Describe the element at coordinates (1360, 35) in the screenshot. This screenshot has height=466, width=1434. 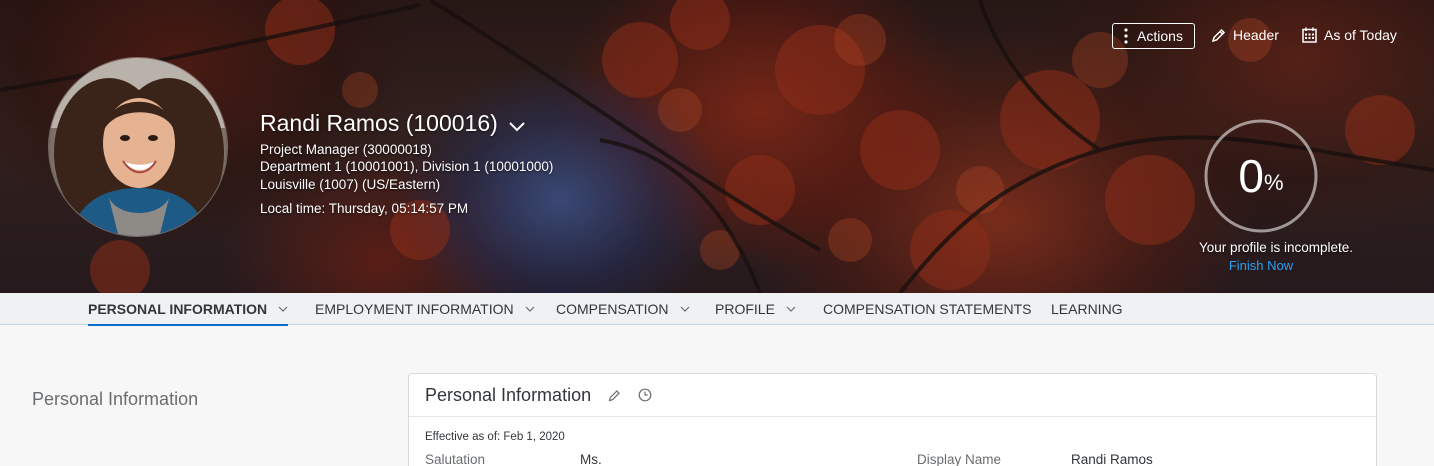
I see `as-of-date-label: As of Today` at that location.